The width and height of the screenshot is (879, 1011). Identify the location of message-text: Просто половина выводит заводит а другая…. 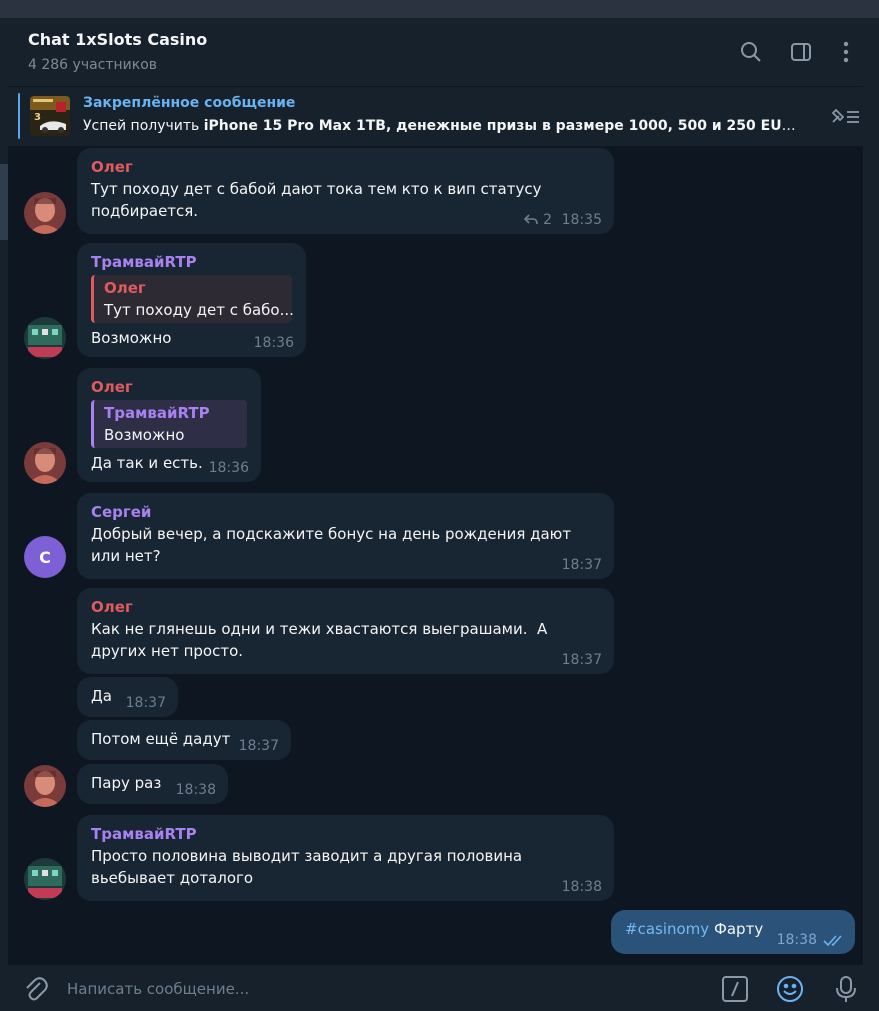
(307, 867).